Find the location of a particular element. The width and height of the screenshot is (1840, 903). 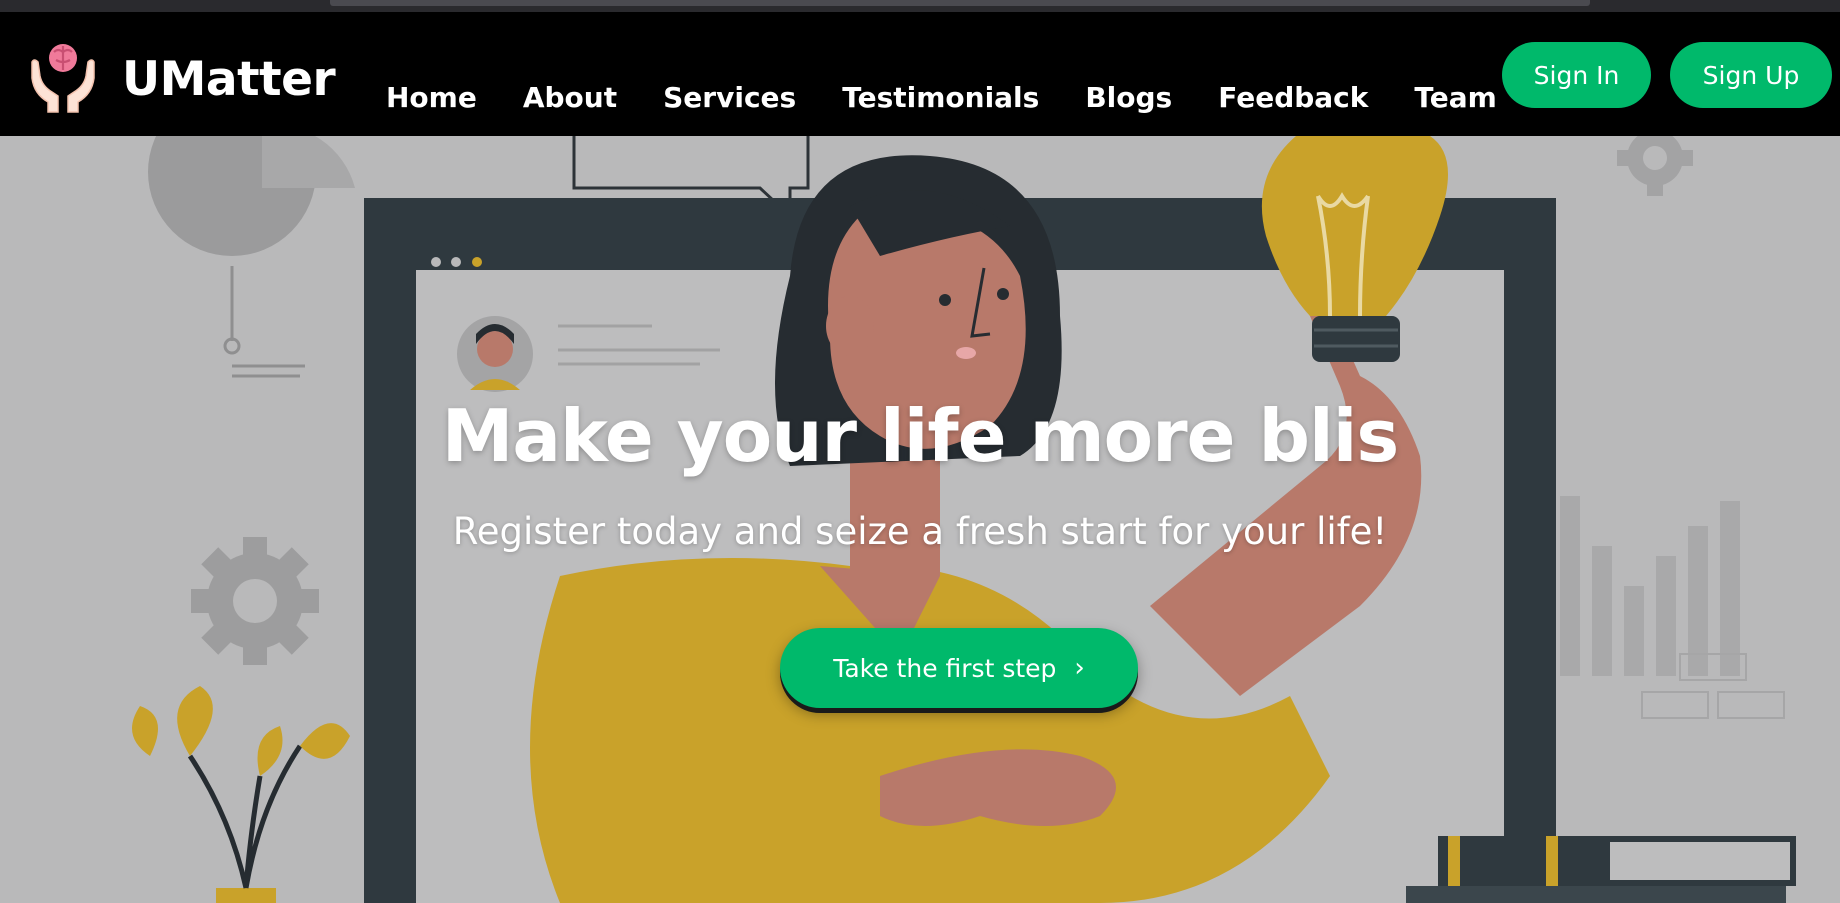

nav-item-about: About is located at coordinates (570, 98).